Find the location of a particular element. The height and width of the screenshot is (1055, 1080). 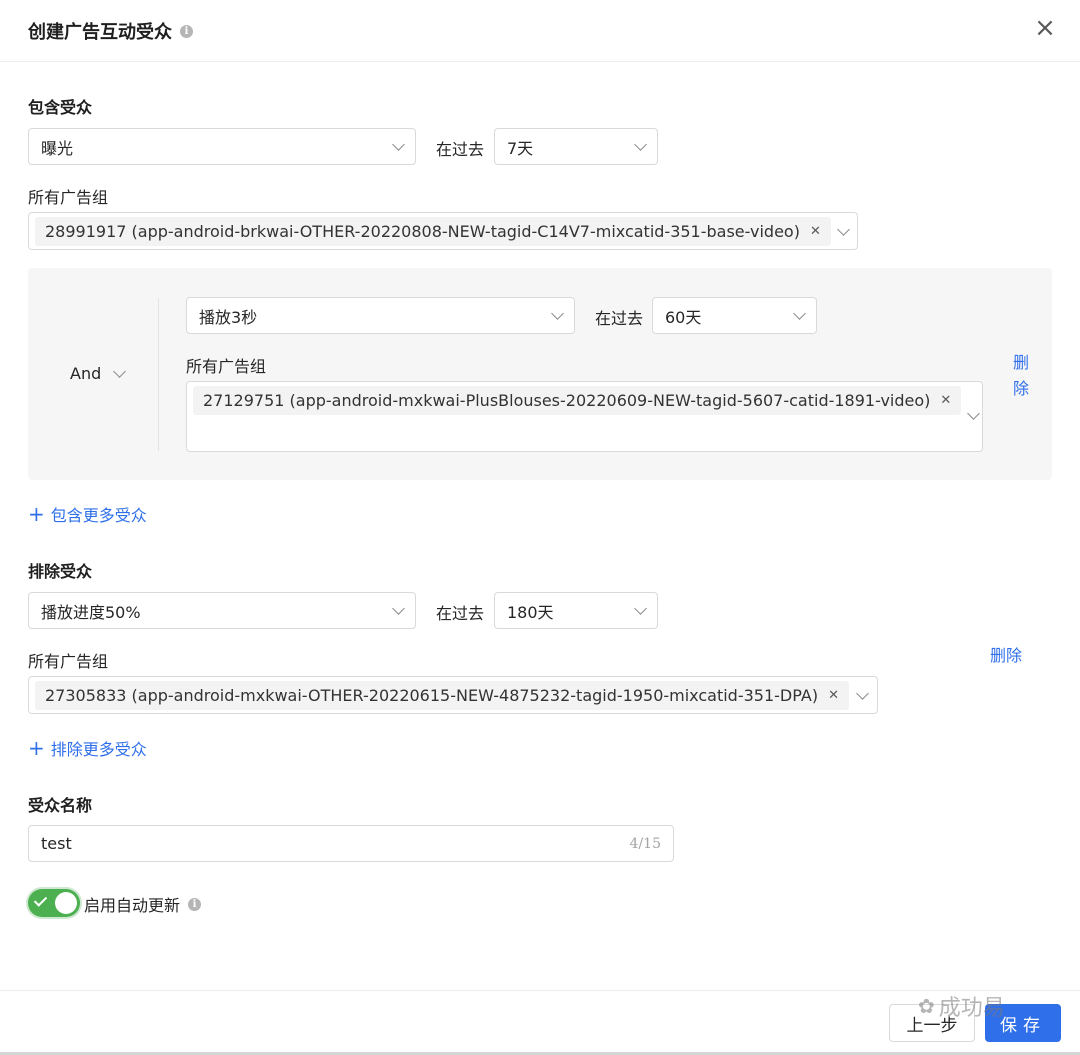

include-past-label: 在过去 is located at coordinates (460, 149).